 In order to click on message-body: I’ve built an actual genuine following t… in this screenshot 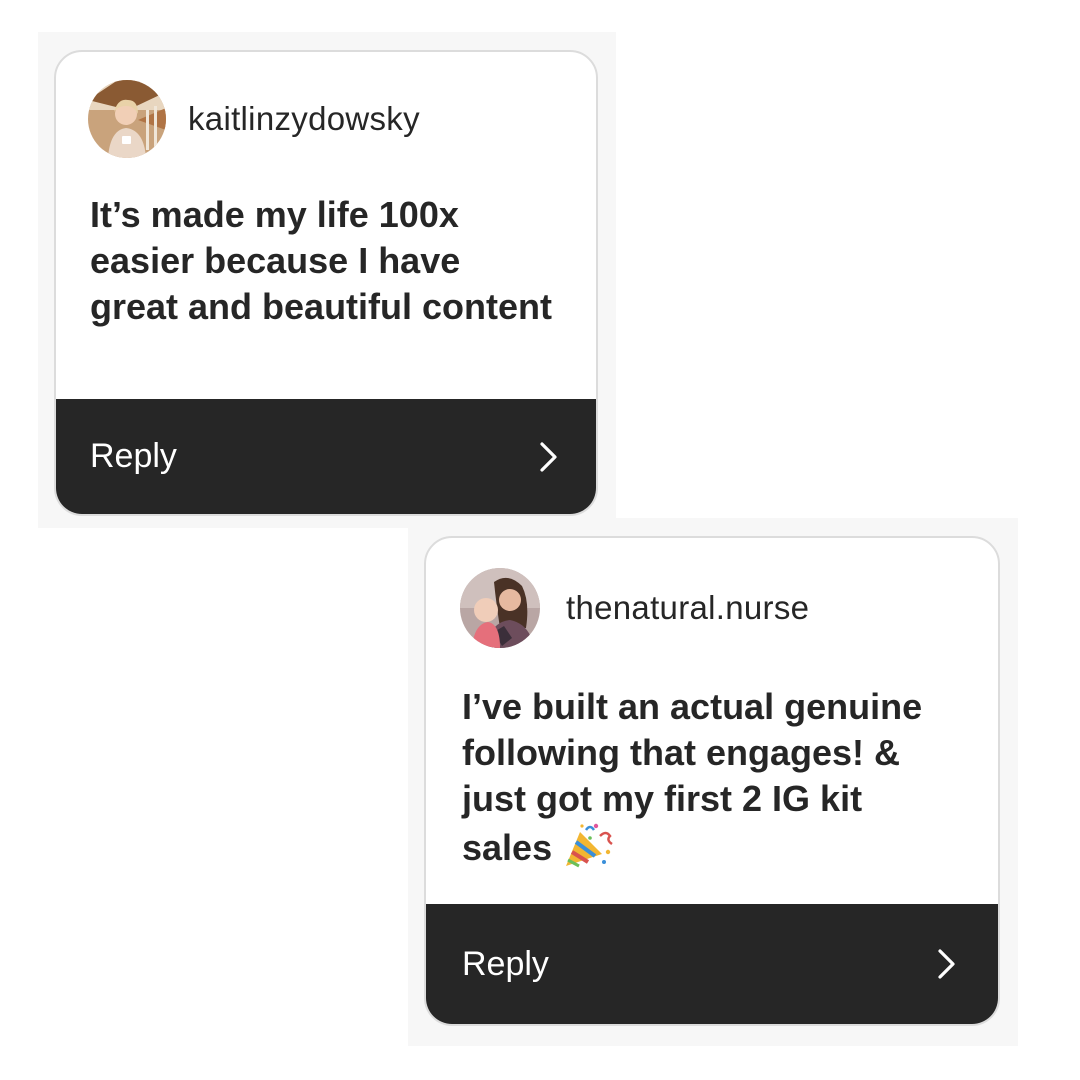, I will do `click(692, 777)`.